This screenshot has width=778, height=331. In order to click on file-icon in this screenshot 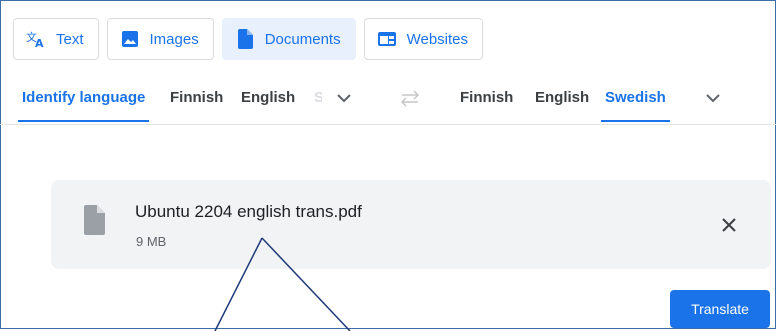, I will do `click(94, 220)`.